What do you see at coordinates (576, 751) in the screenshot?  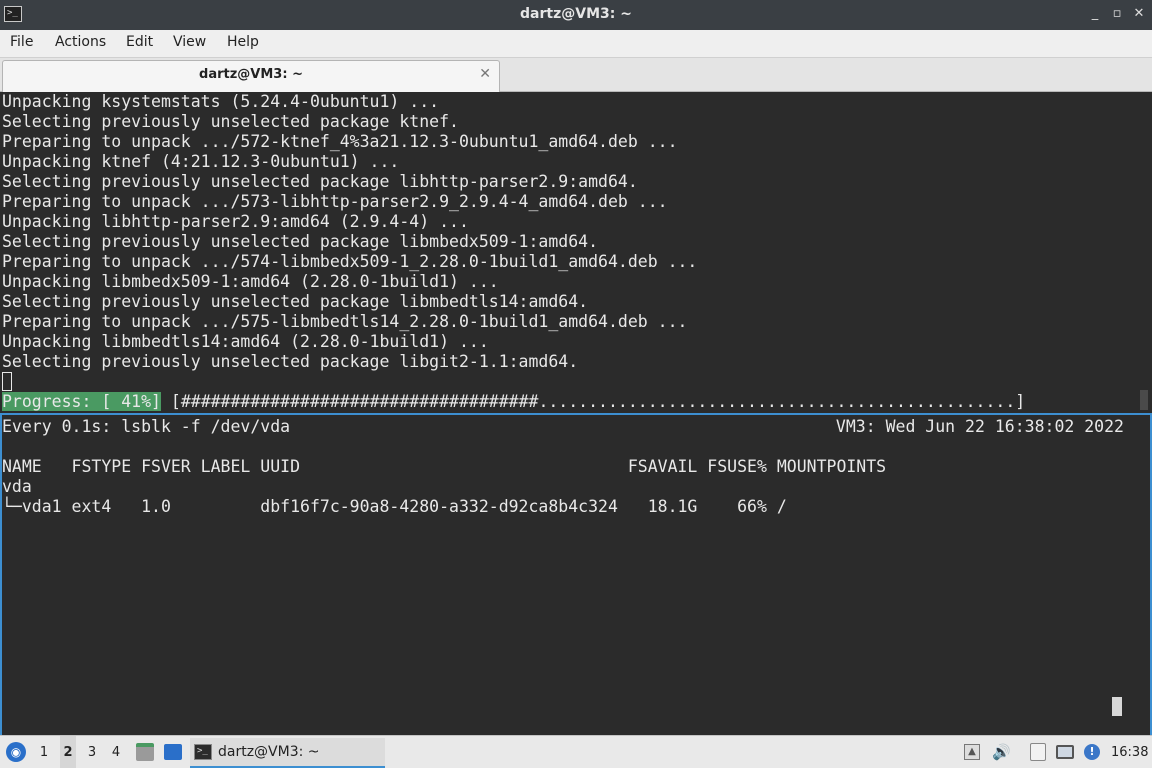 I see `taskbar: ◉ 1 2 3 4 >_ dartz@VM3: ~ ▲ 🔊 ! 16:38` at bounding box center [576, 751].